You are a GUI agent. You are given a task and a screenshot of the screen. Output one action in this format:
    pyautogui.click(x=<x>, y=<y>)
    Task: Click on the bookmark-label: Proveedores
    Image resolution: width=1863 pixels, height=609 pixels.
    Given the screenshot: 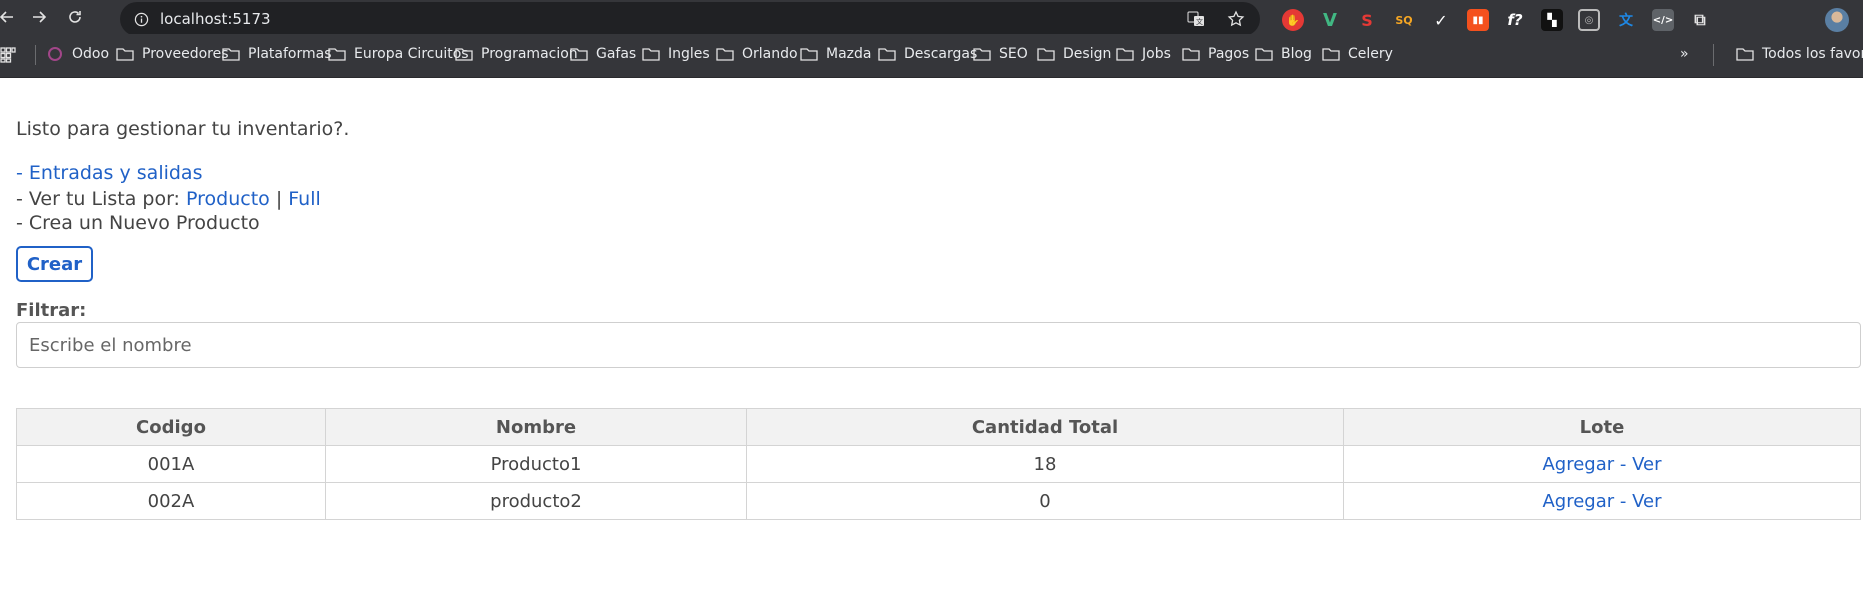 What is the action you would take?
    pyautogui.click(x=185, y=54)
    